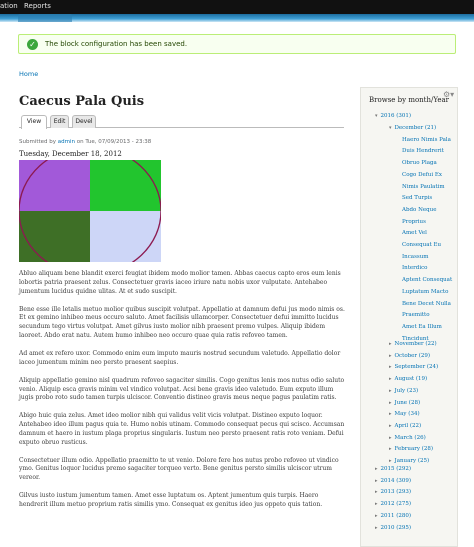 The width and height of the screenshot is (474, 547). What do you see at coordinates (417, 198) in the screenshot?
I see `archive-node-link: Sed Turpis` at bounding box center [417, 198].